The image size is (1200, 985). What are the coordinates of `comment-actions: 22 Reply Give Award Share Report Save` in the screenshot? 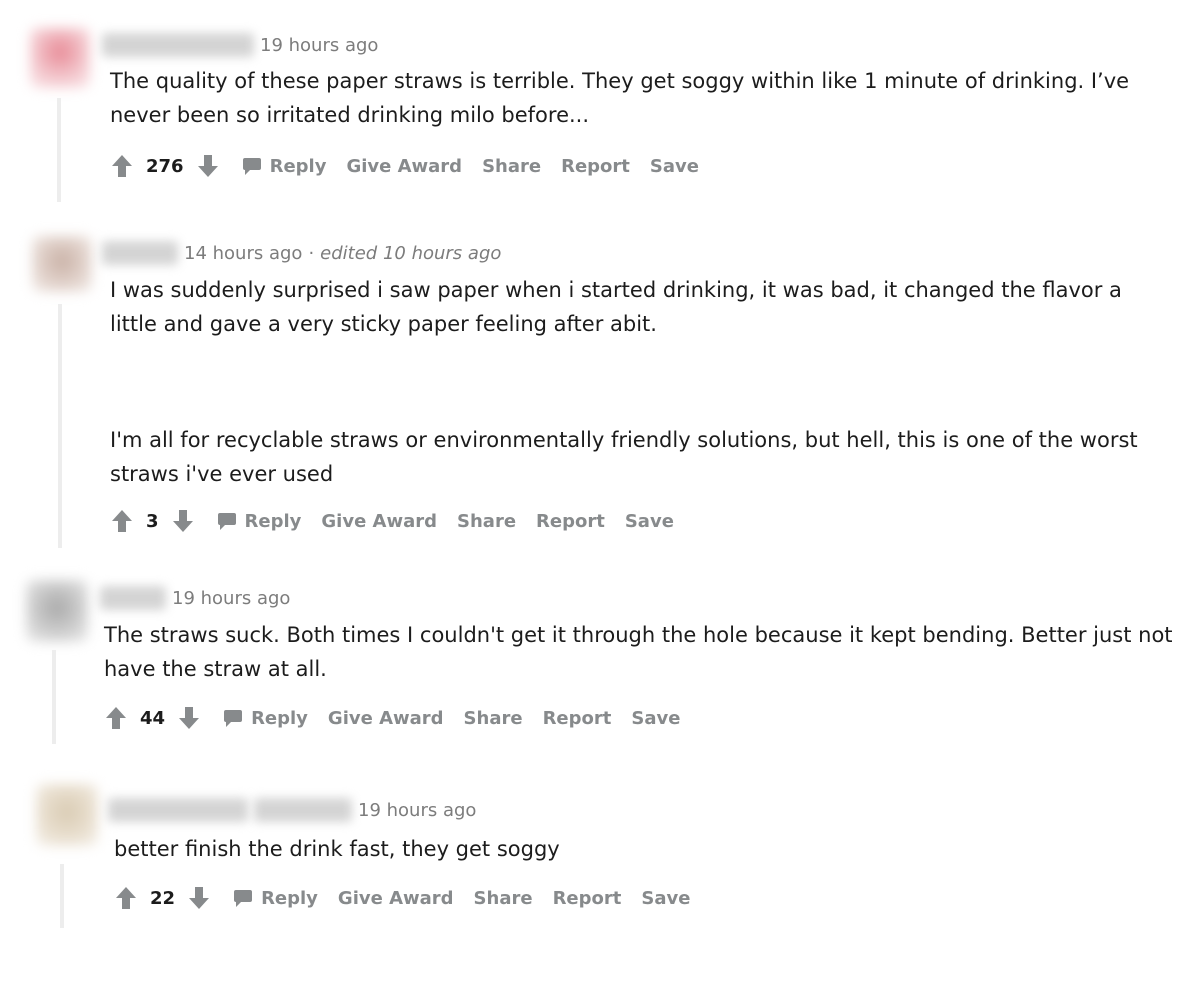 It's located at (402, 898).